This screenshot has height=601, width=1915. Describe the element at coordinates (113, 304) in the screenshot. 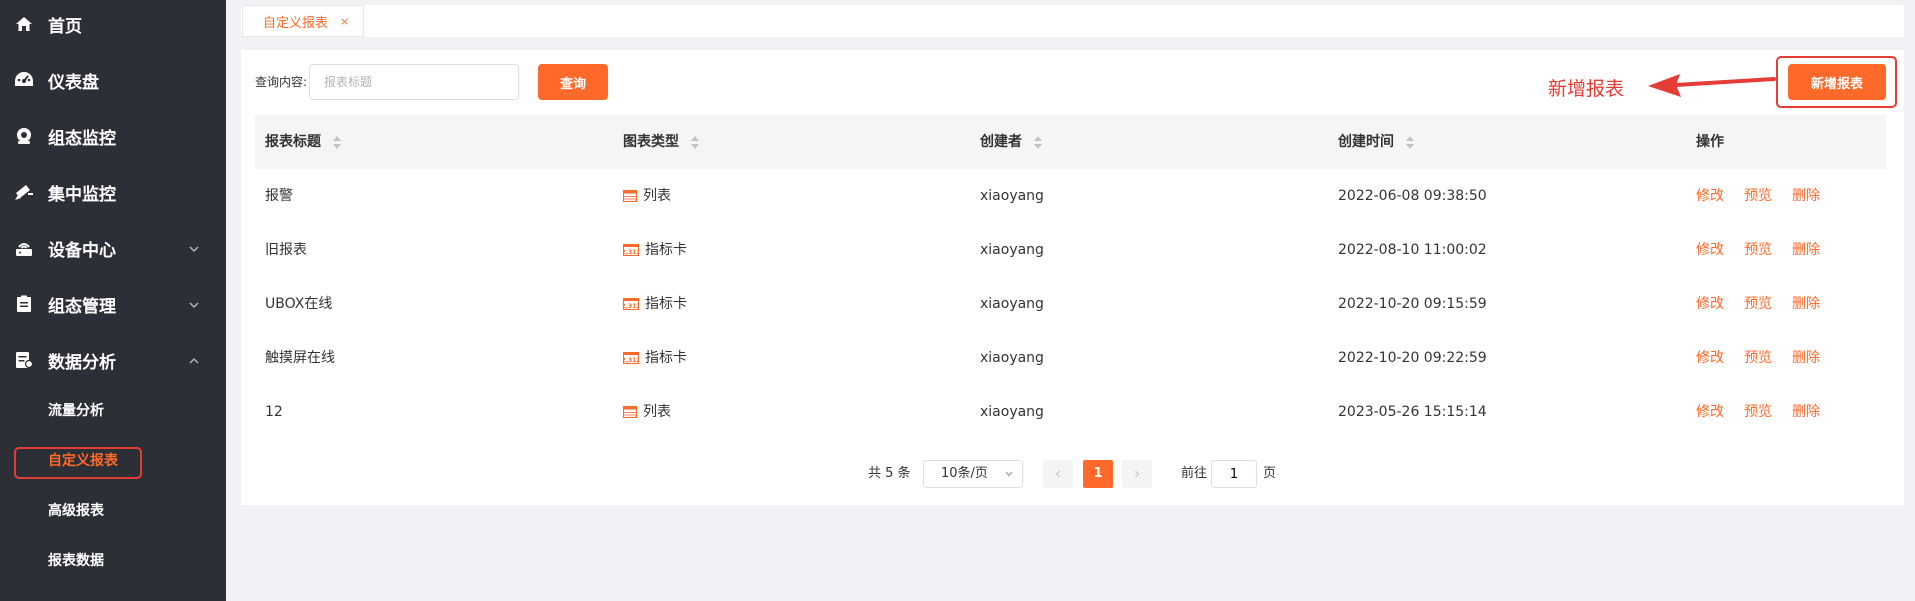

I see `sidebar-item-config-manage: 组态管理` at that location.